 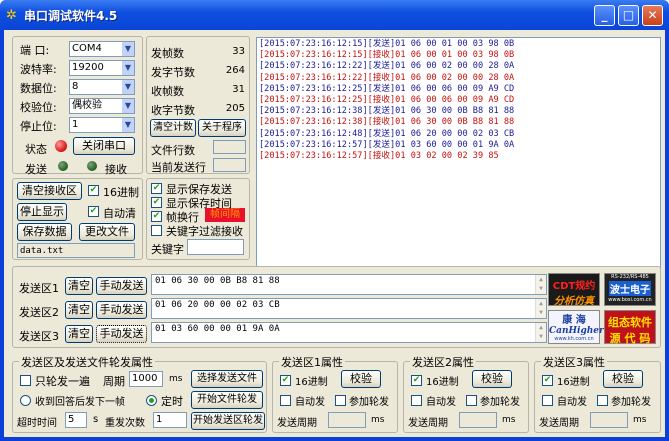 I want to click on source-code-ad: 组态软件 源 代 码, so click(x=630, y=327).